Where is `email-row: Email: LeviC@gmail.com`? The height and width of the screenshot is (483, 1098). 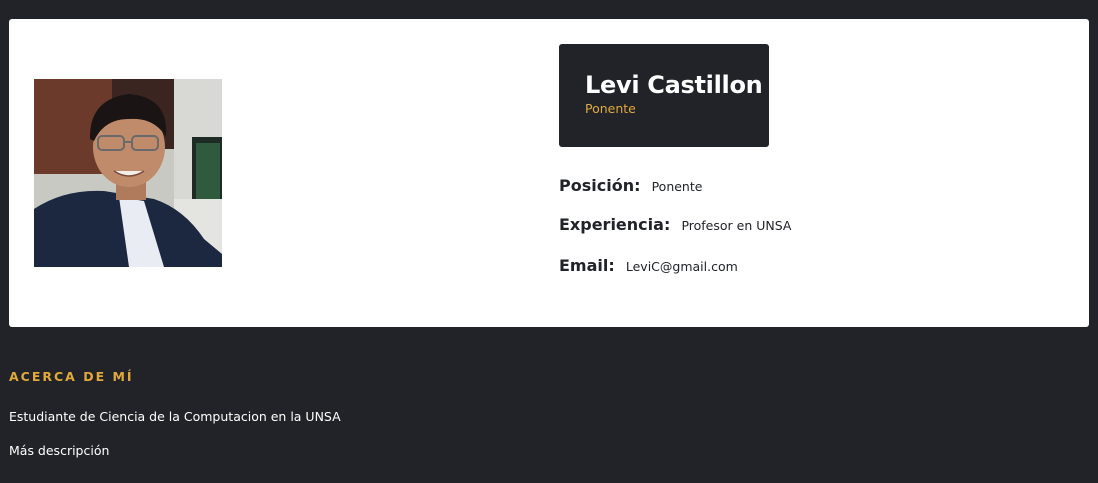
email-row: Email: LeviC@gmail.com is located at coordinates (648, 265).